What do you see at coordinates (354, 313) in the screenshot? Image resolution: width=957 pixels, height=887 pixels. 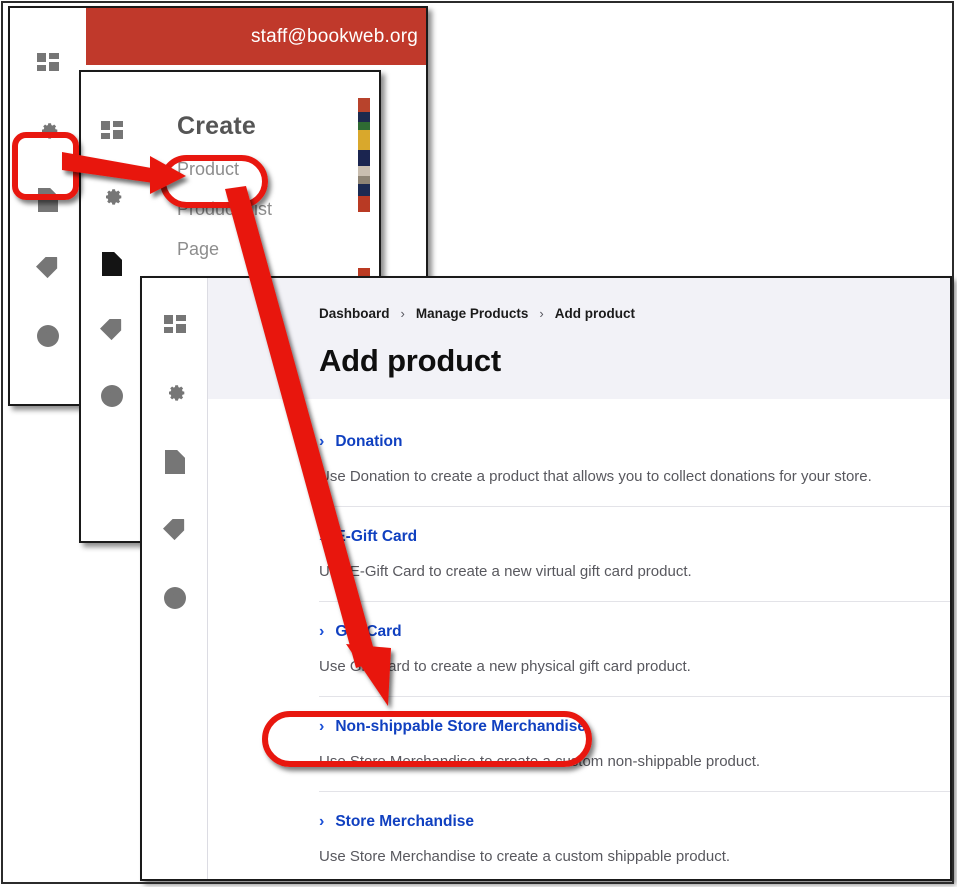 I see `breadcrumb-dashboard: Dashboard` at bounding box center [354, 313].